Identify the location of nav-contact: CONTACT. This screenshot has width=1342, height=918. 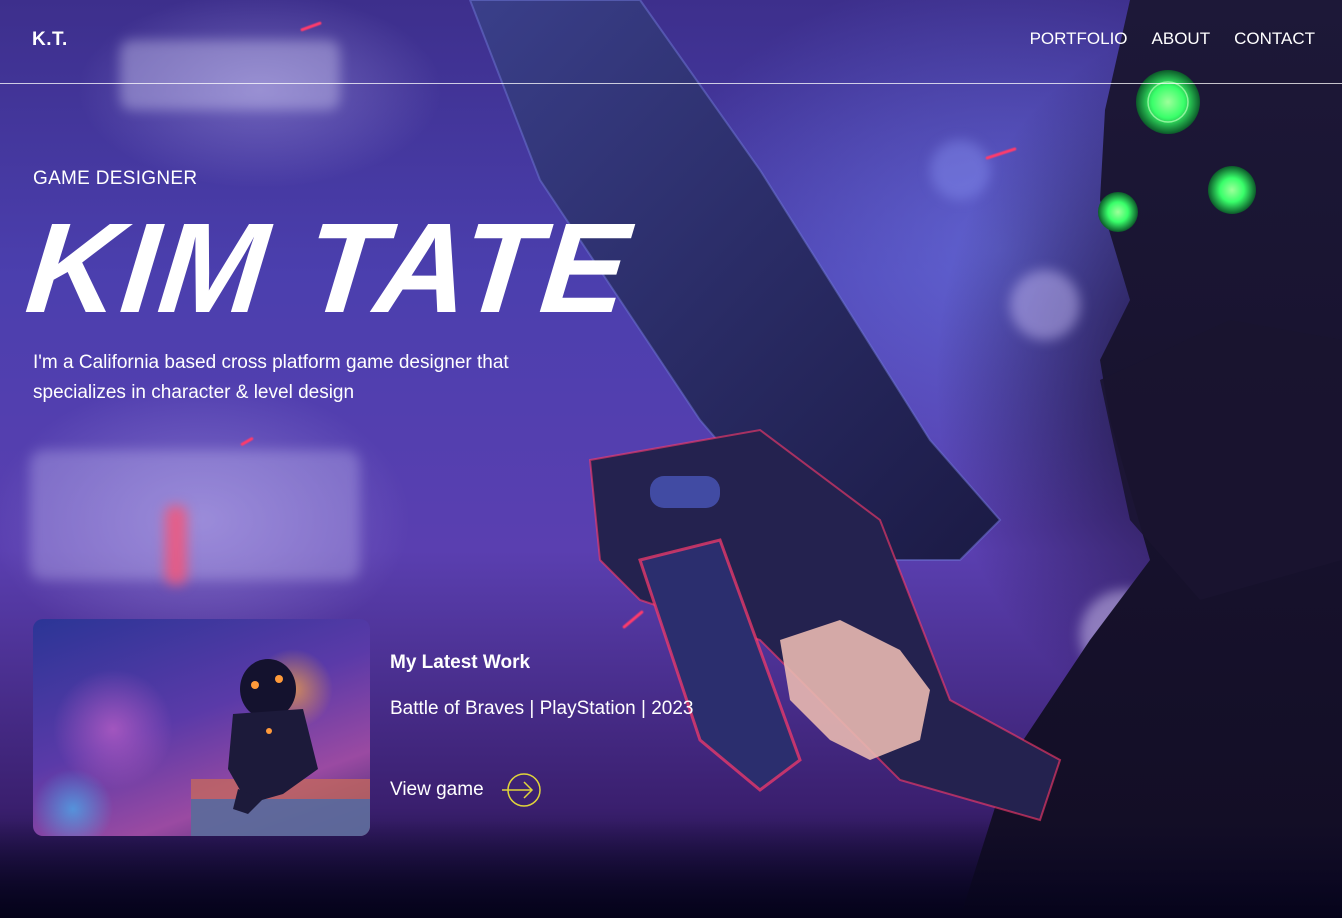
(1274, 39).